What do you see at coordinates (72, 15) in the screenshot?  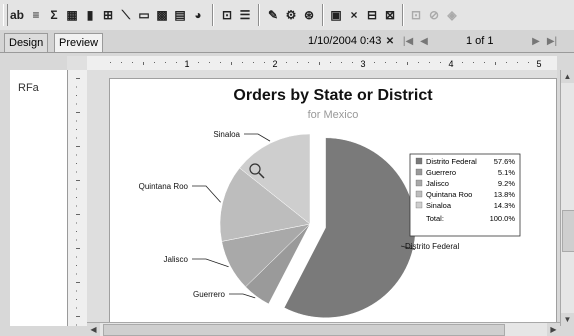 I see `table-button: ▦` at bounding box center [72, 15].